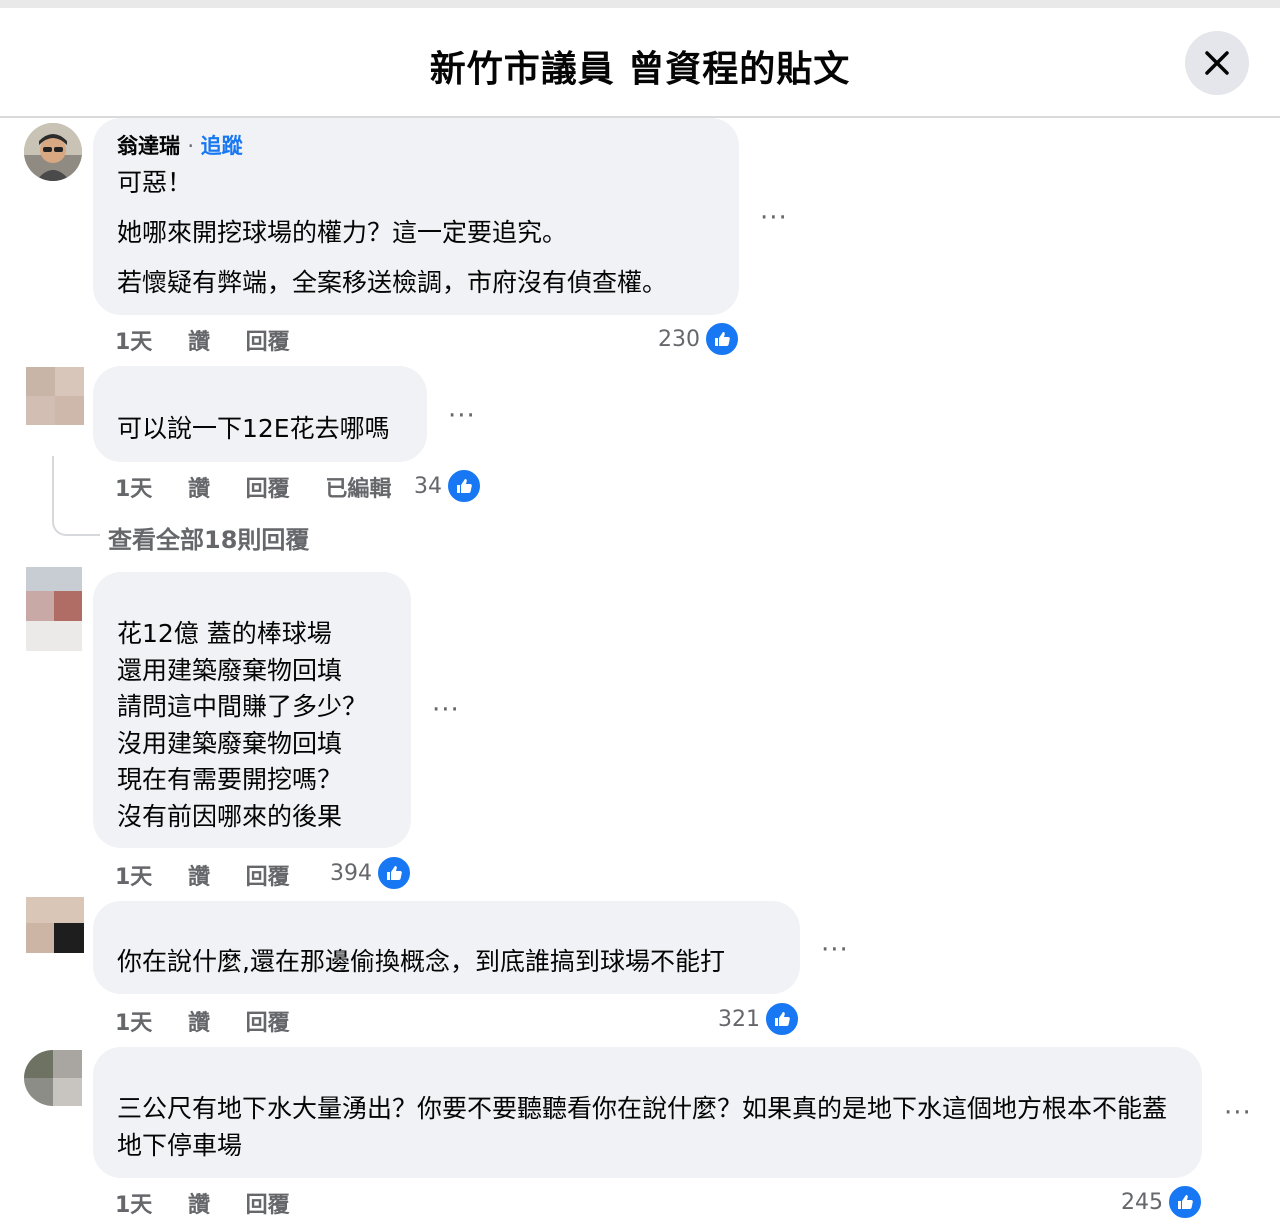 This screenshot has height=1228, width=1280. I want to click on view-replies-link: 查看全部18則回覆, so click(208, 537).